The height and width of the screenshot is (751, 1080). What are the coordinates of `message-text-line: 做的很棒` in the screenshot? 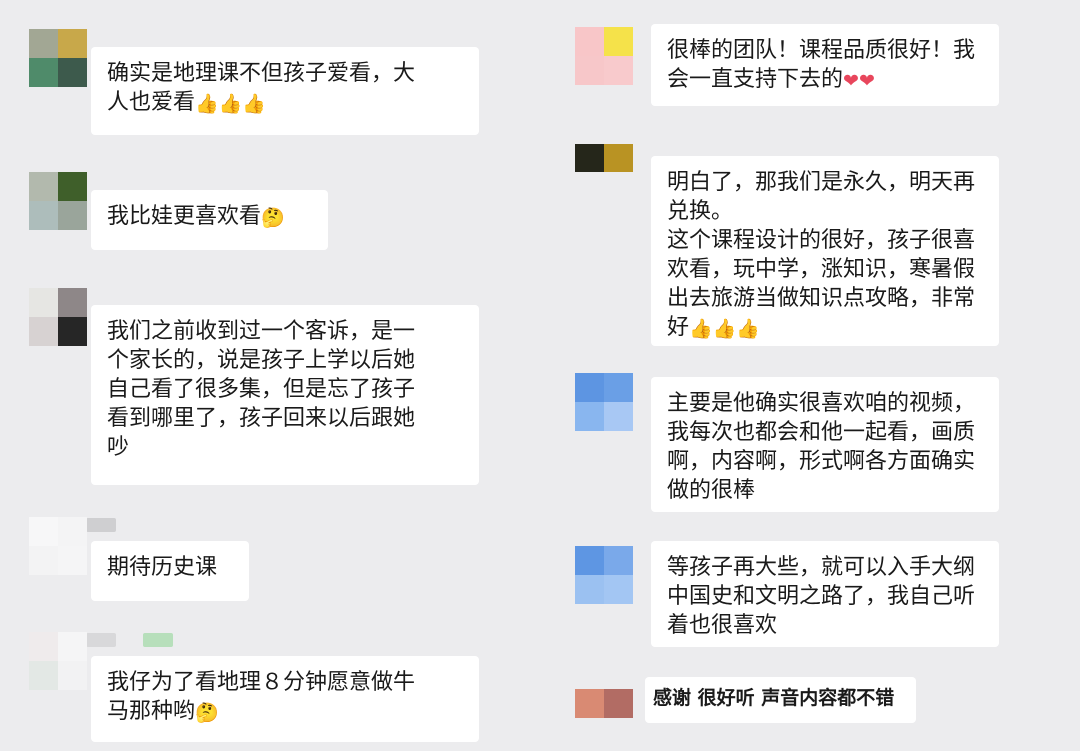 It's located at (711, 490).